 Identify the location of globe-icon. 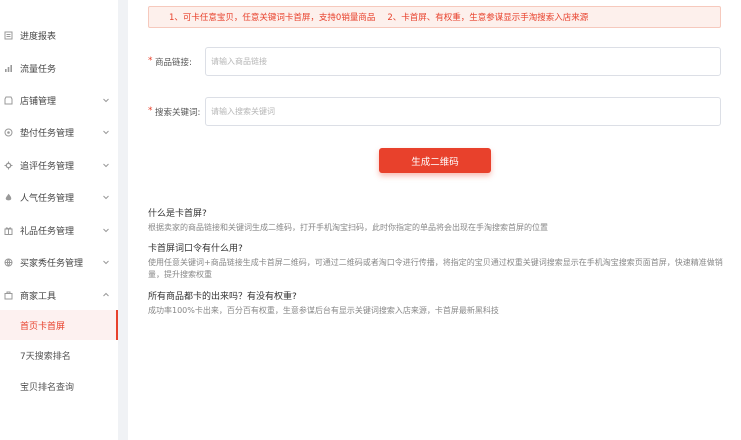
(8, 262).